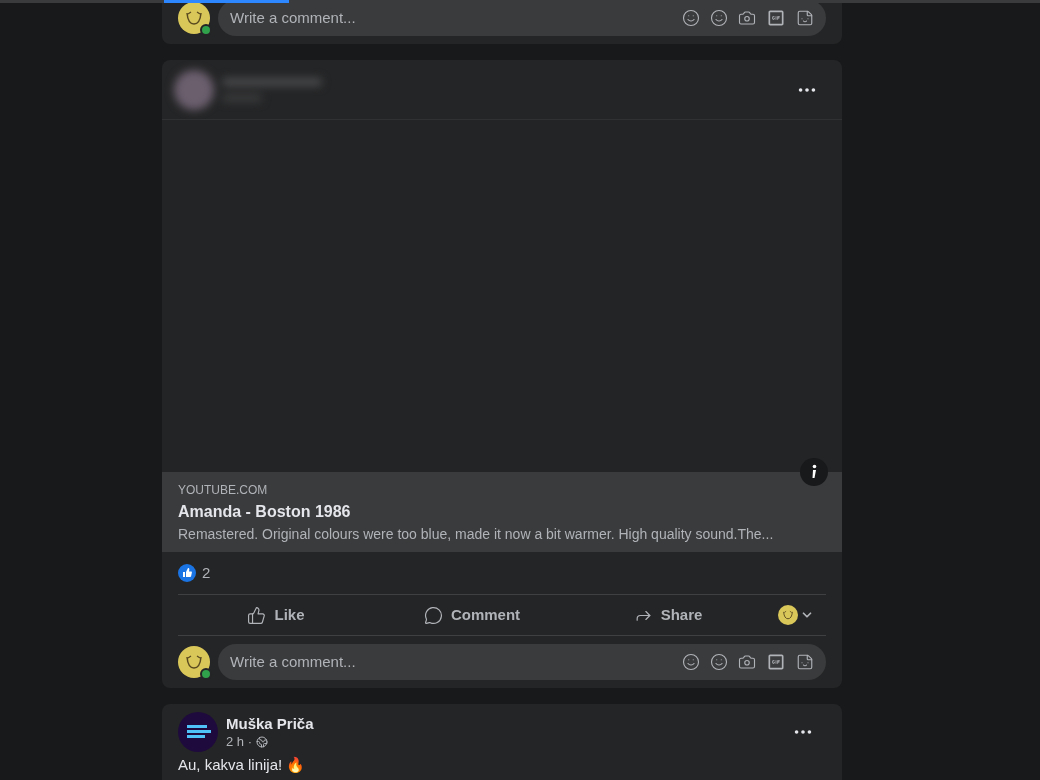  Describe the element at coordinates (242, 765) in the screenshot. I see `post-text: Au, kakva linija! 🔥` at that location.